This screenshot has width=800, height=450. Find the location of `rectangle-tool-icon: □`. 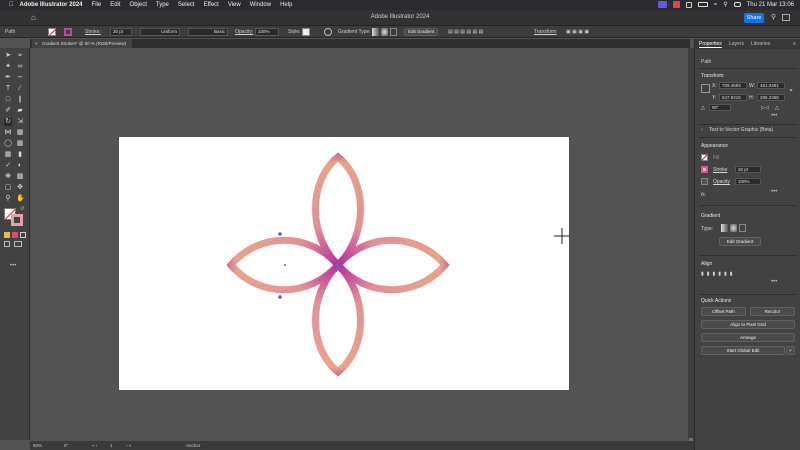

rectangle-tool-icon: □ is located at coordinates (8, 100).